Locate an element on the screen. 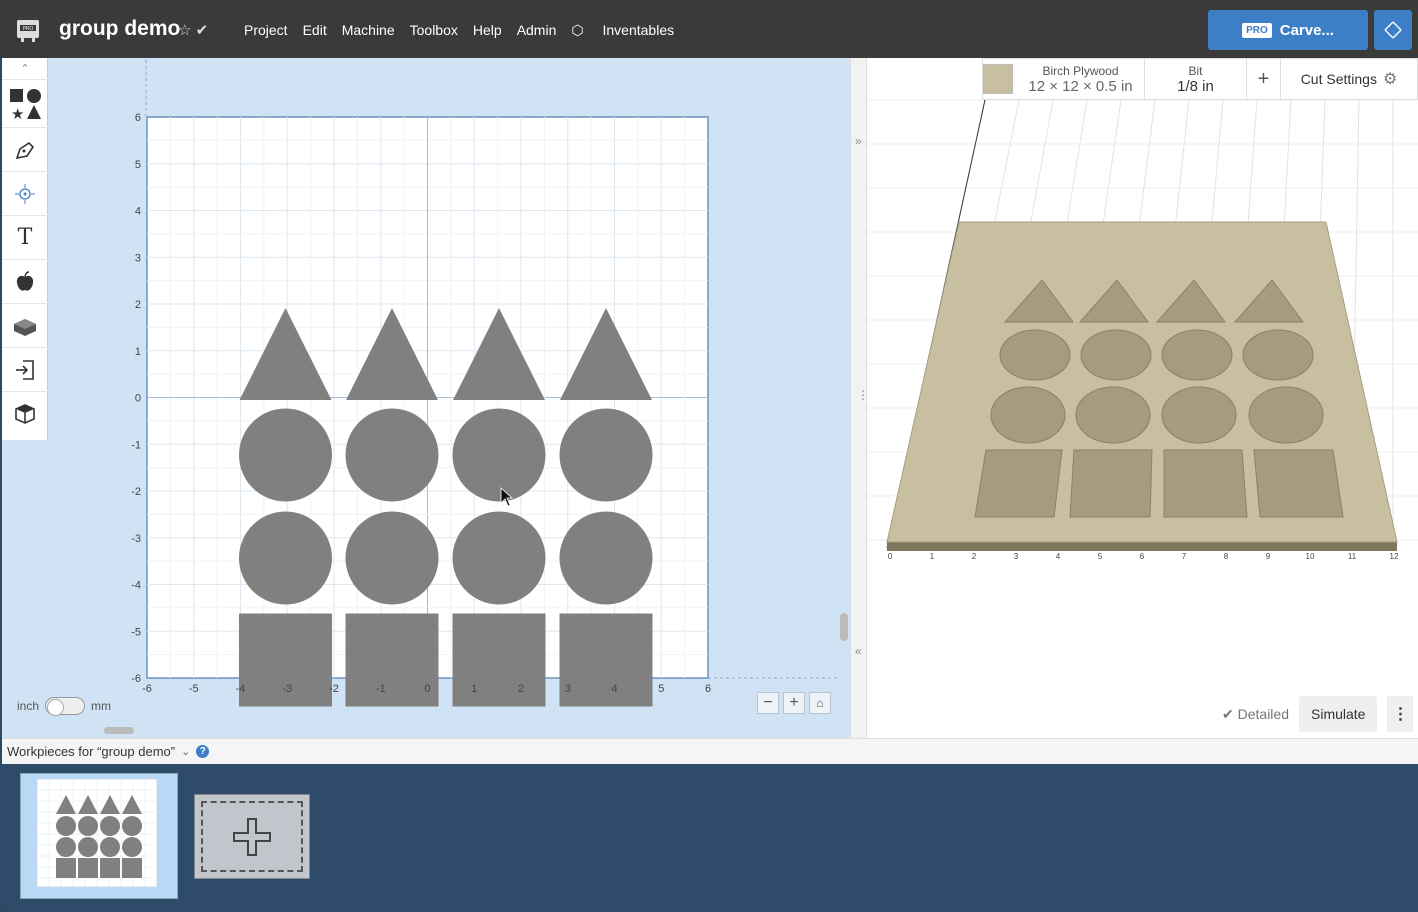  y-tick-label: -1 is located at coordinates (136, 445).